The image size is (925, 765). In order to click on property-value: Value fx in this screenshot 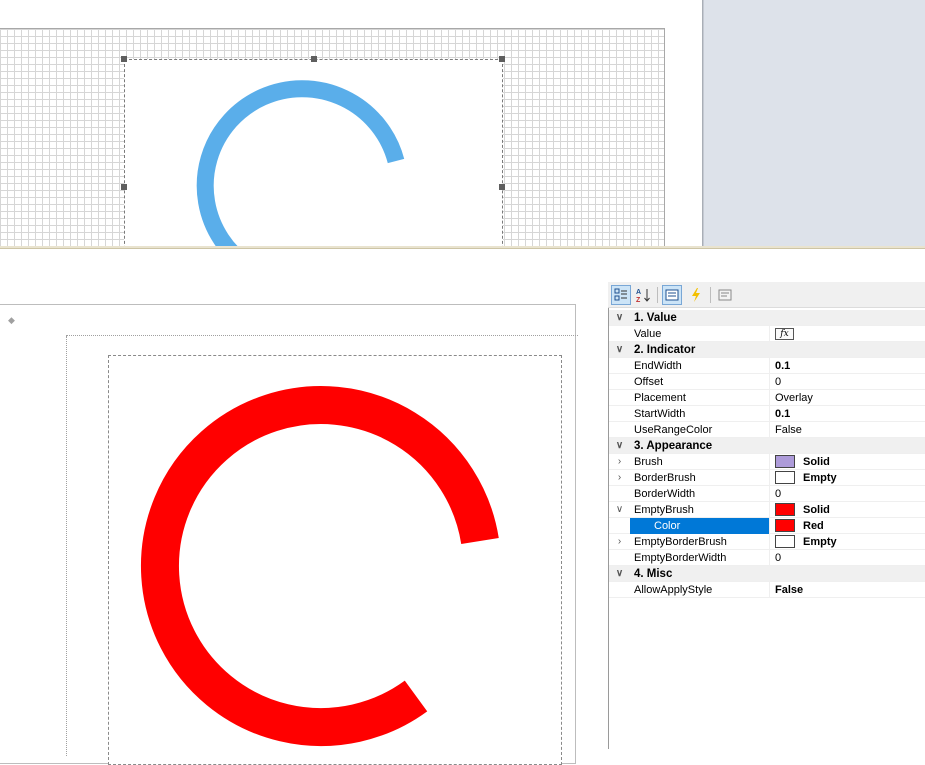, I will do `click(767, 333)`.